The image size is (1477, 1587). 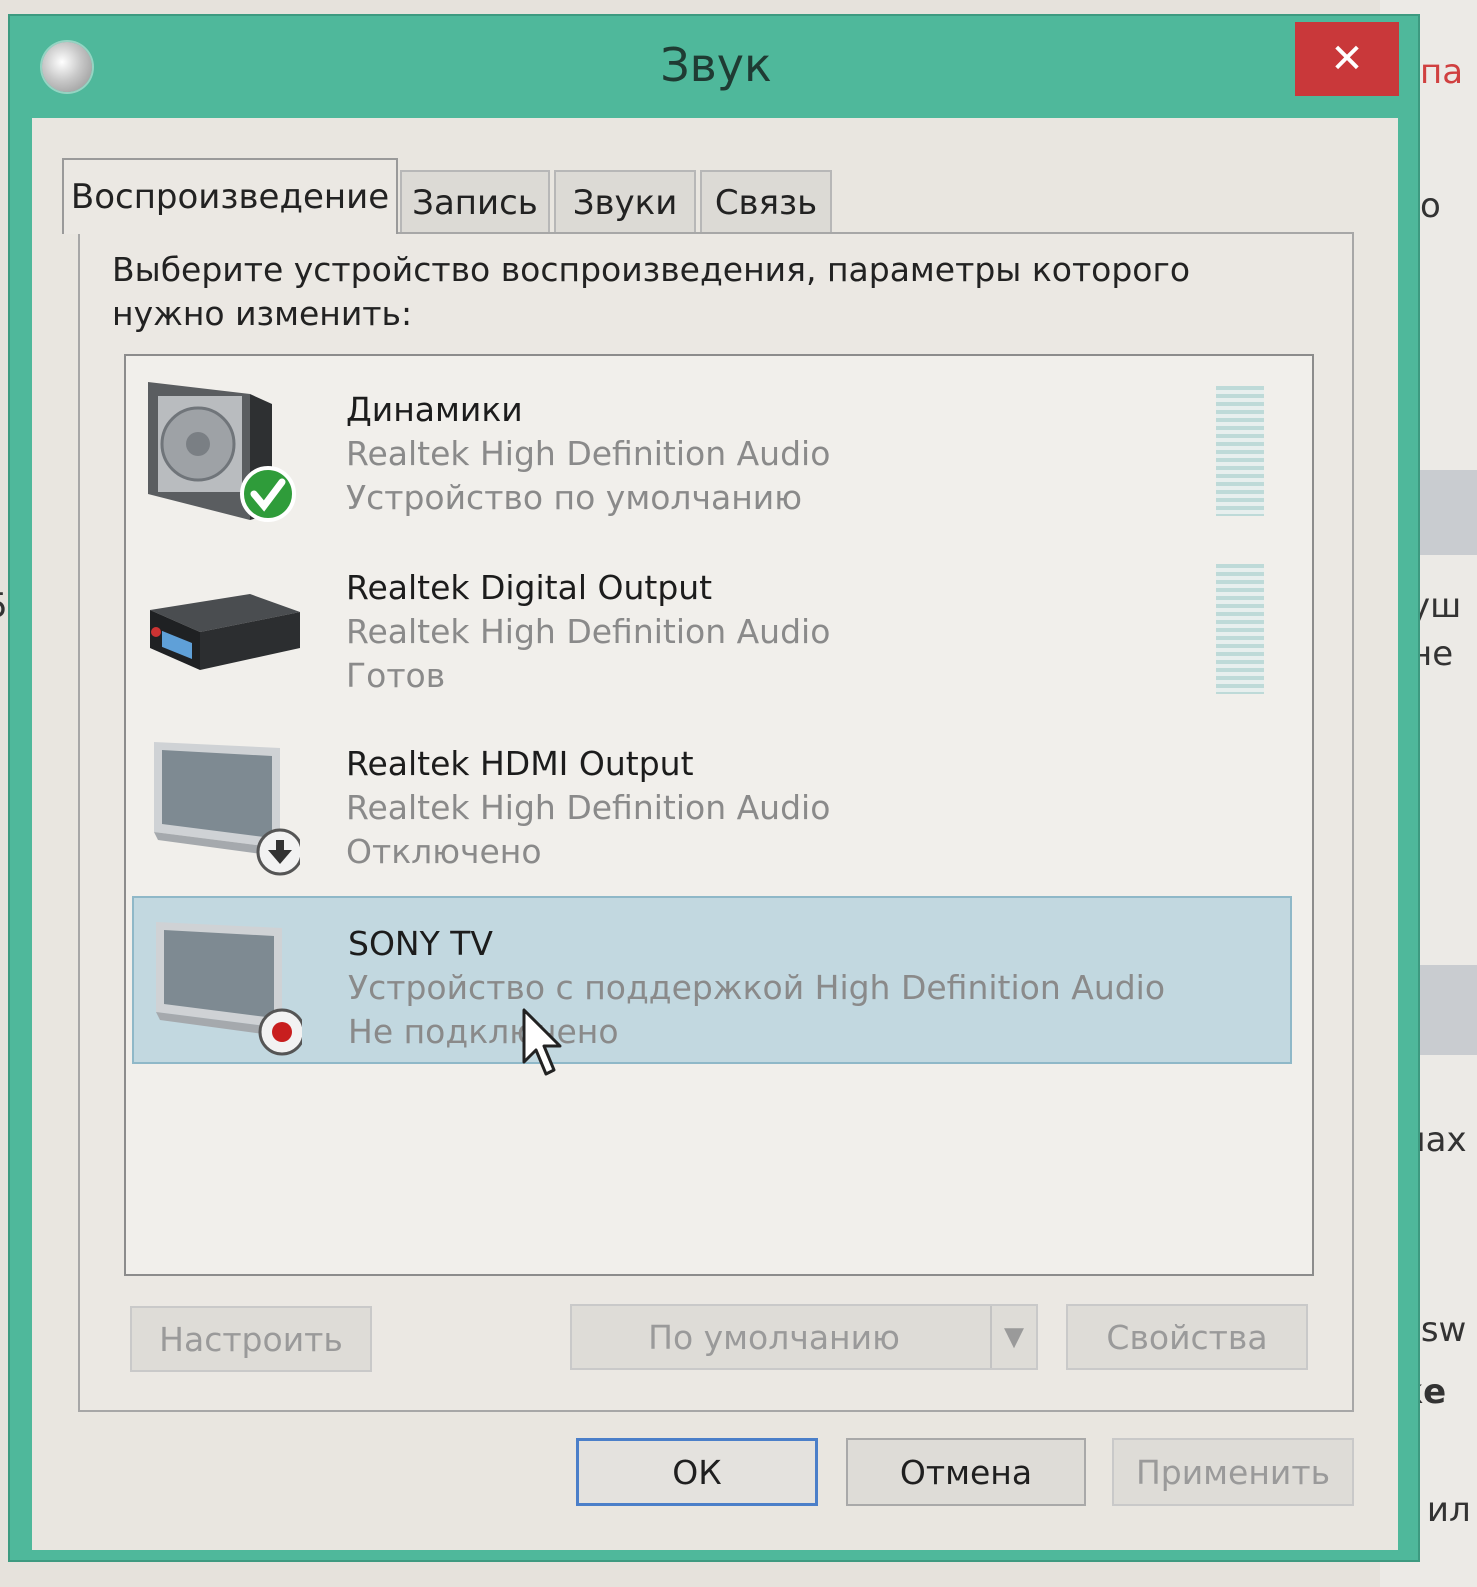 I want to click on button-label: Настроить, so click(x=251, y=1339).